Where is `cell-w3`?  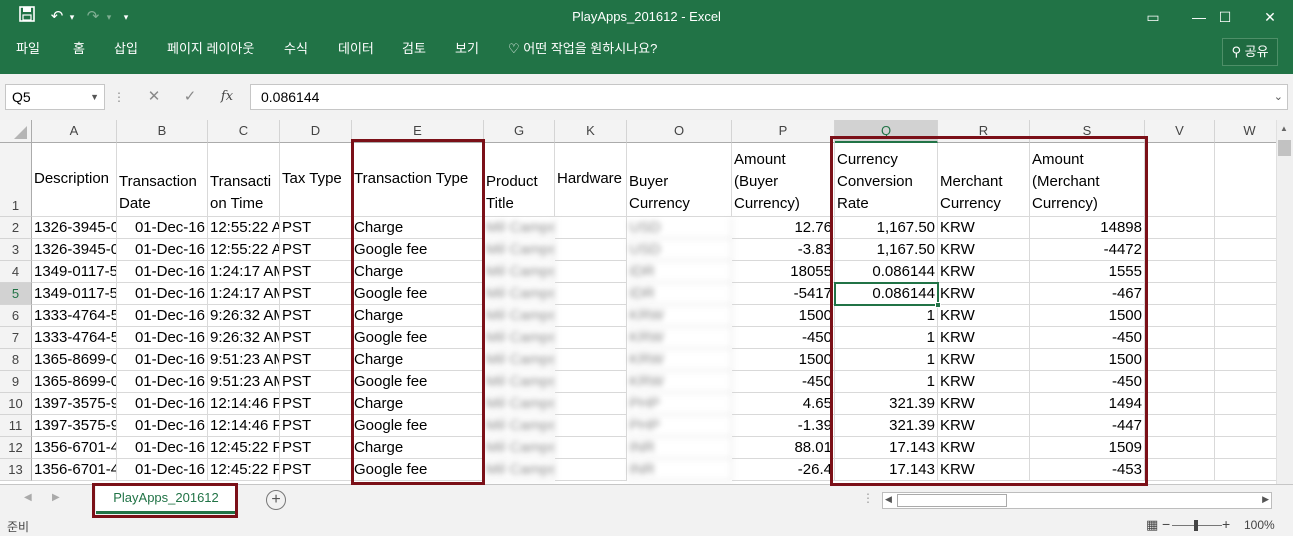 cell-w3 is located at coordinates (1245, 250).